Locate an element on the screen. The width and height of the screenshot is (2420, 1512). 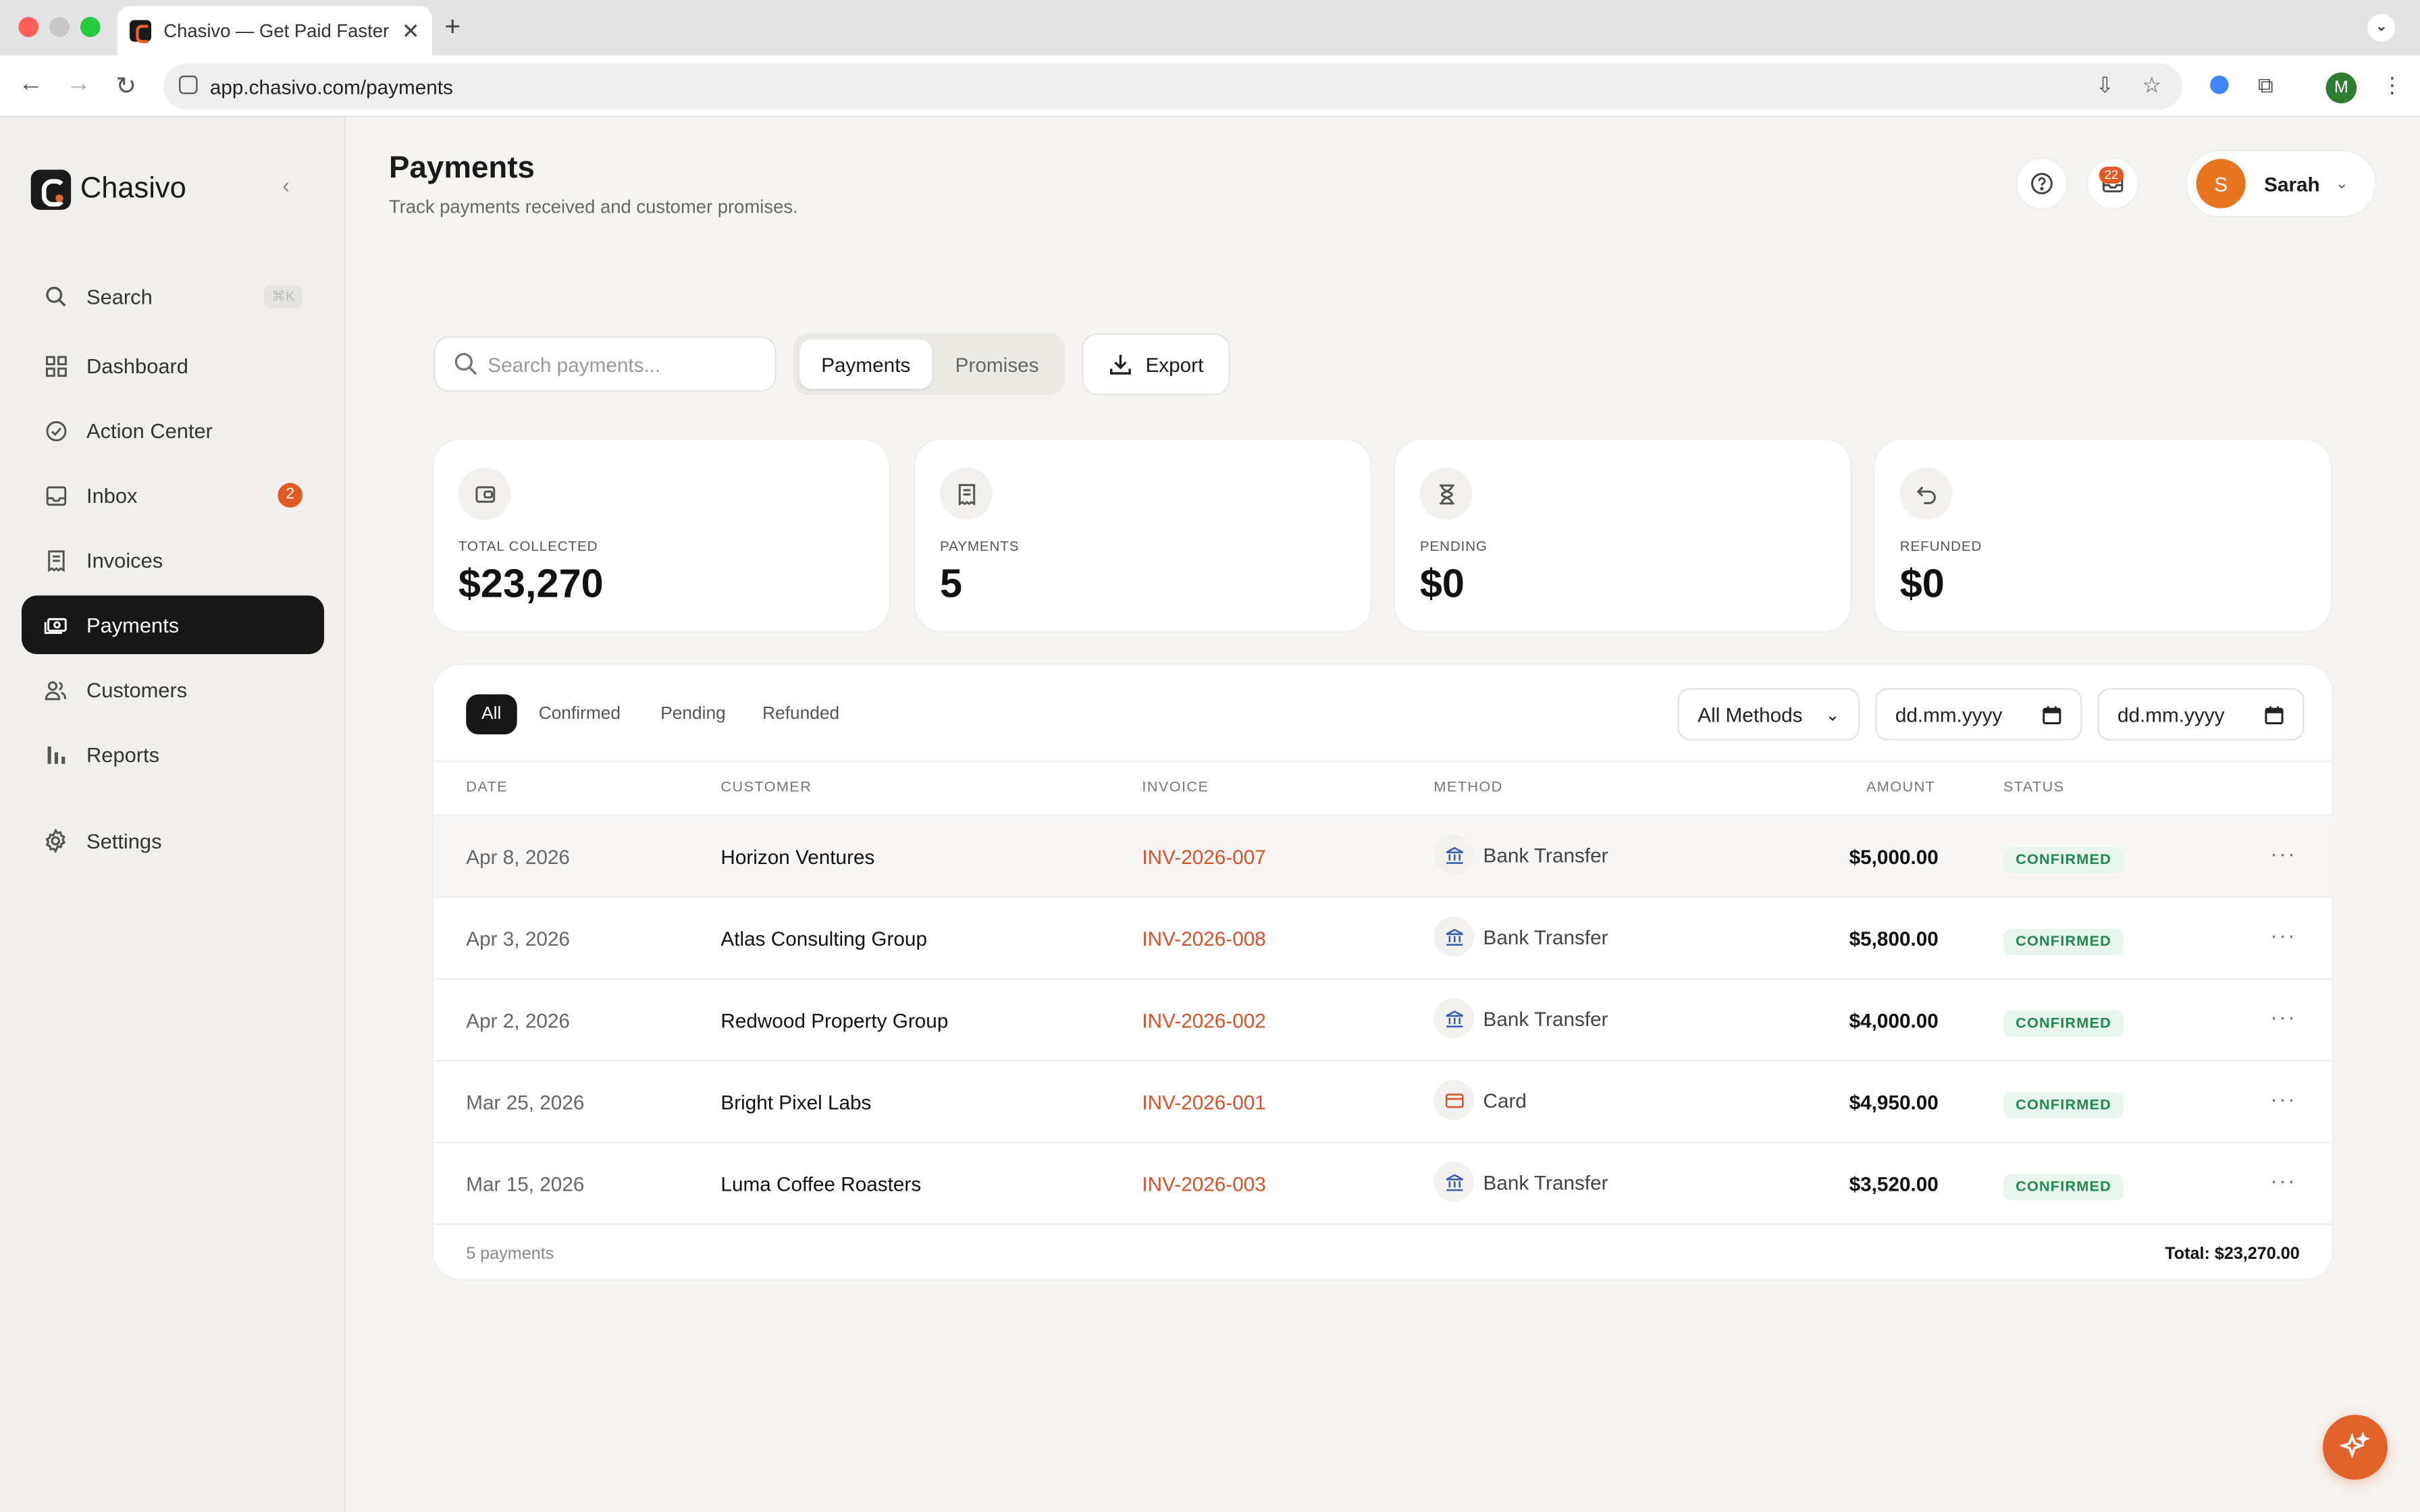
invoice-link: INV-2026-003 is located at coordinates (1203, 1183).